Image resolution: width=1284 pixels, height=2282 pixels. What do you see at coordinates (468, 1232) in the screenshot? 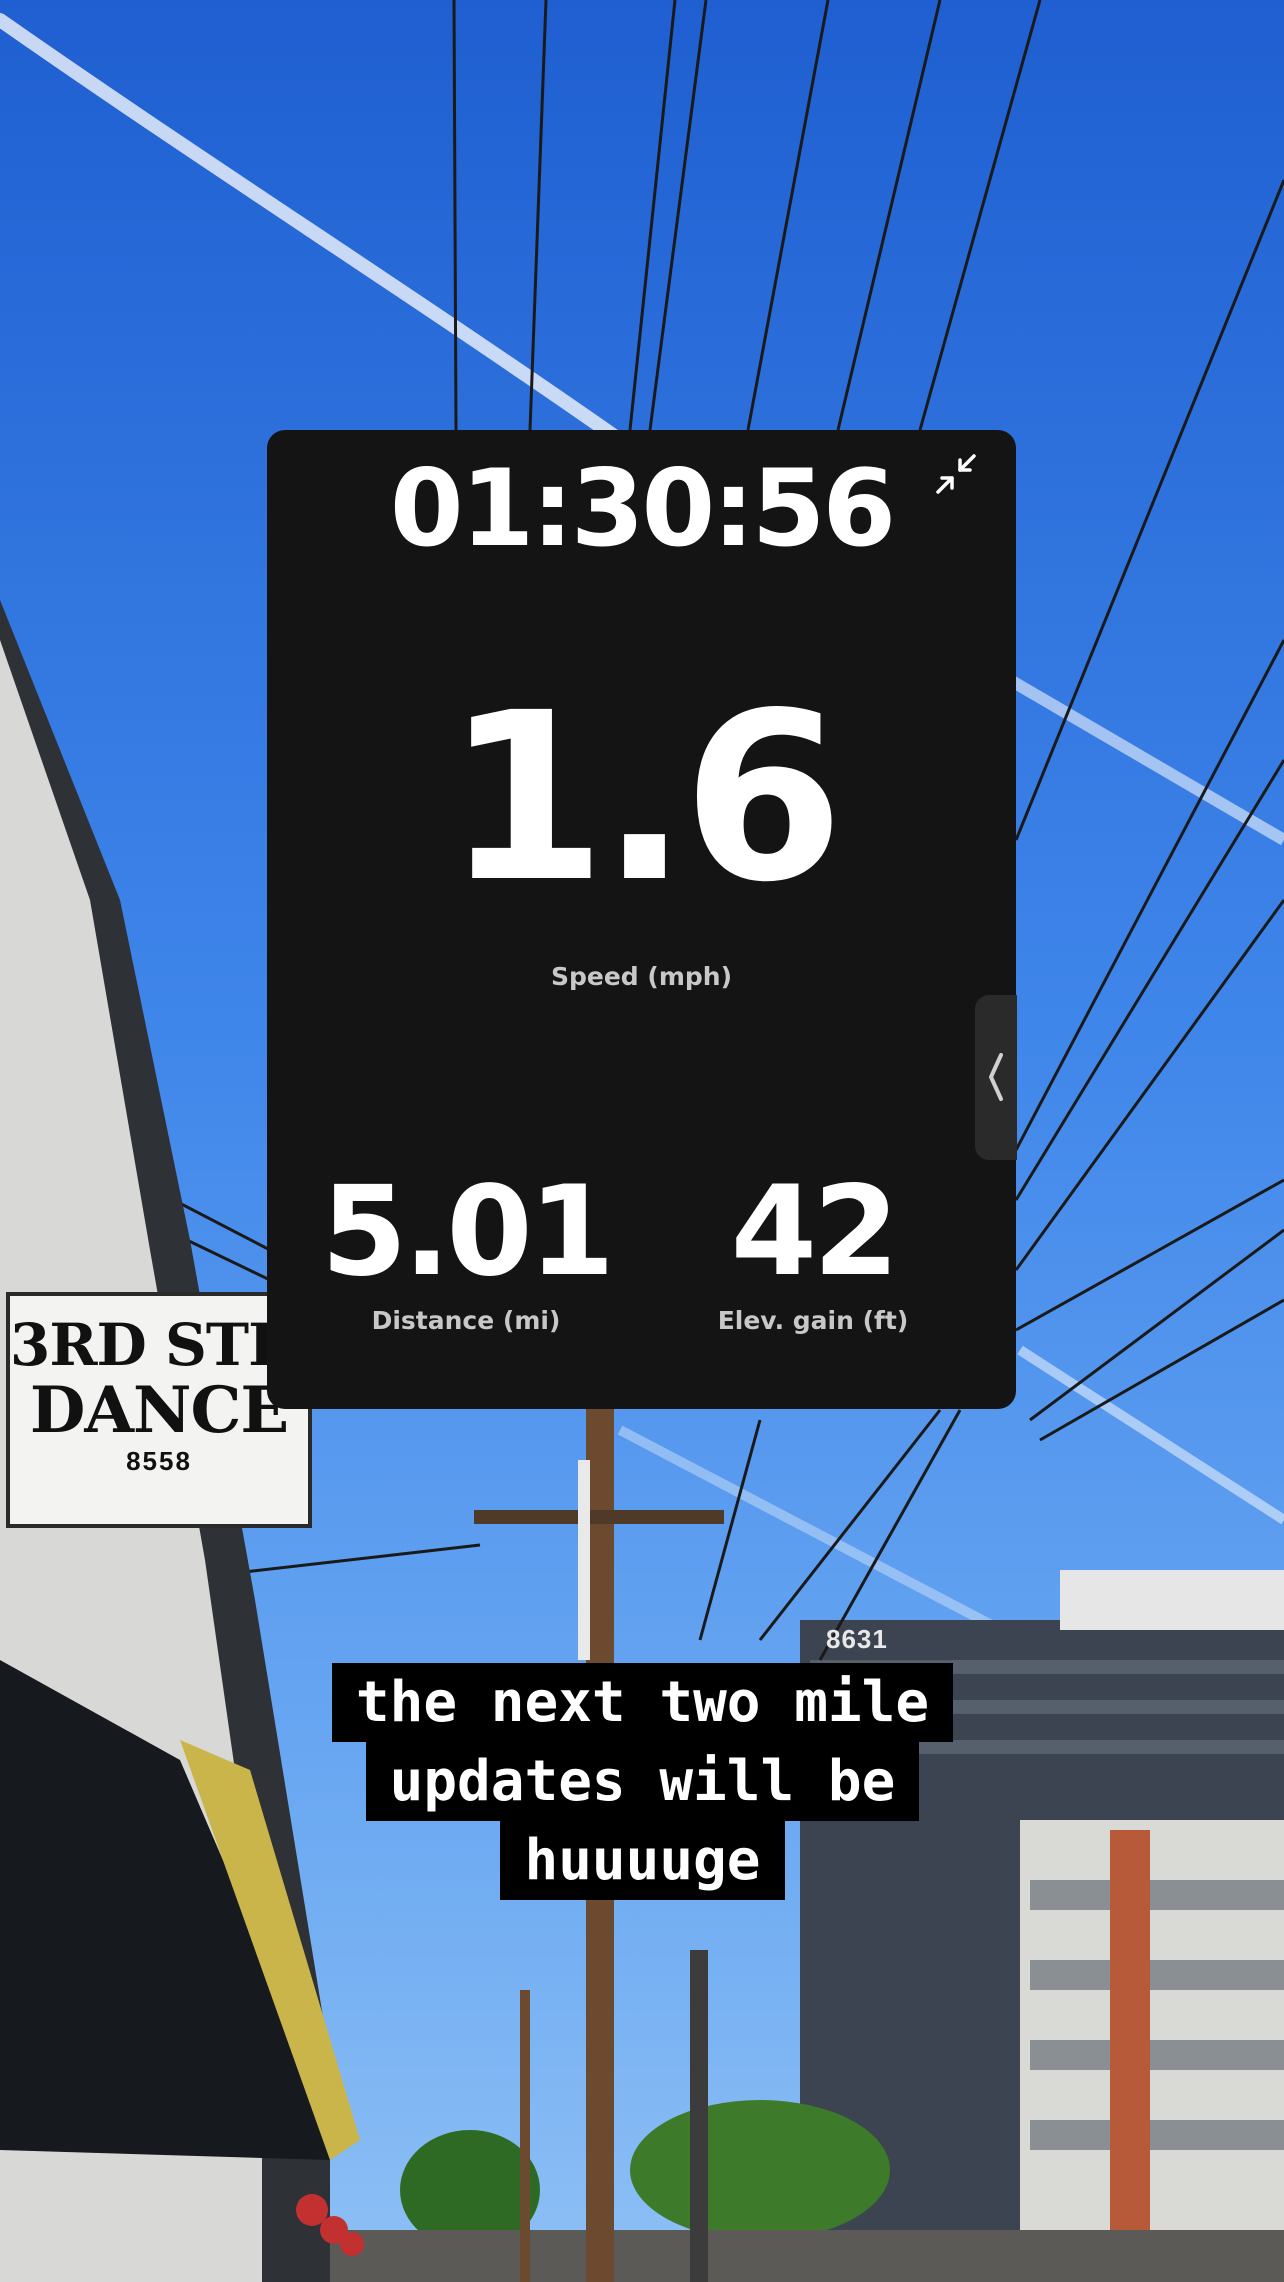
I see `distance-value: 5.01` at bounding box center [468, 1232].